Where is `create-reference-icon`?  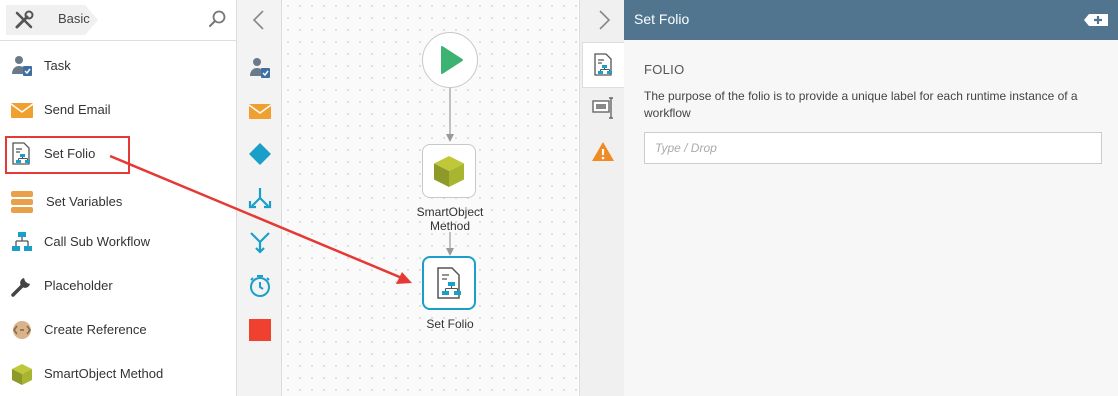 create-reference-icon is located at coordinates (22, 330).